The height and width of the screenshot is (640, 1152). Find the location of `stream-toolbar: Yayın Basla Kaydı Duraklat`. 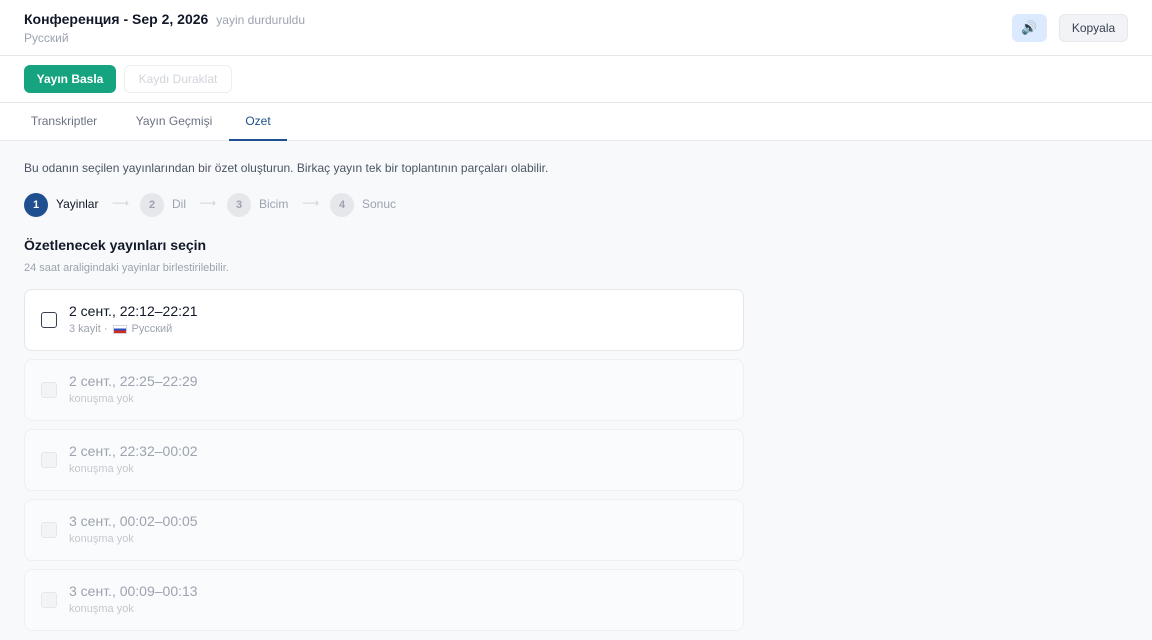

stream-toolbar: Yayın Basla Kaydı Duraklat is located at coordinates (576, 79).